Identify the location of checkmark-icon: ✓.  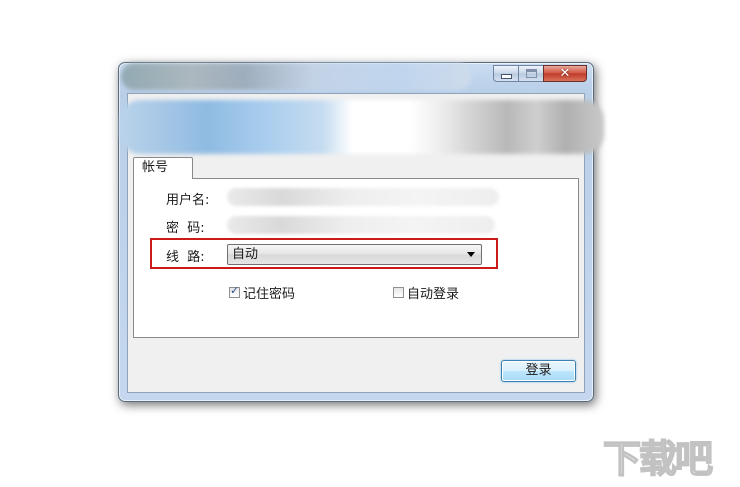
(235, 290).